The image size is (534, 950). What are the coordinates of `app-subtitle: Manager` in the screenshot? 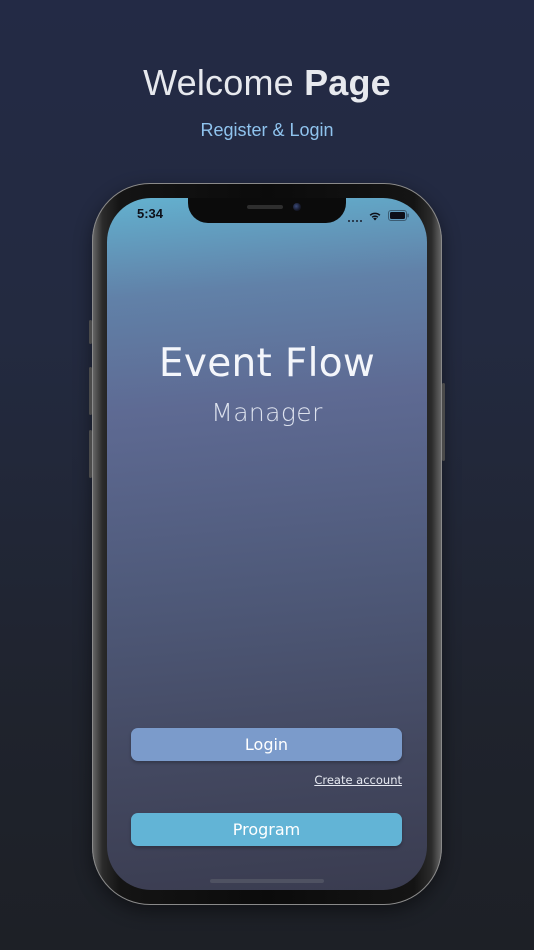 It's located at (267, 412).